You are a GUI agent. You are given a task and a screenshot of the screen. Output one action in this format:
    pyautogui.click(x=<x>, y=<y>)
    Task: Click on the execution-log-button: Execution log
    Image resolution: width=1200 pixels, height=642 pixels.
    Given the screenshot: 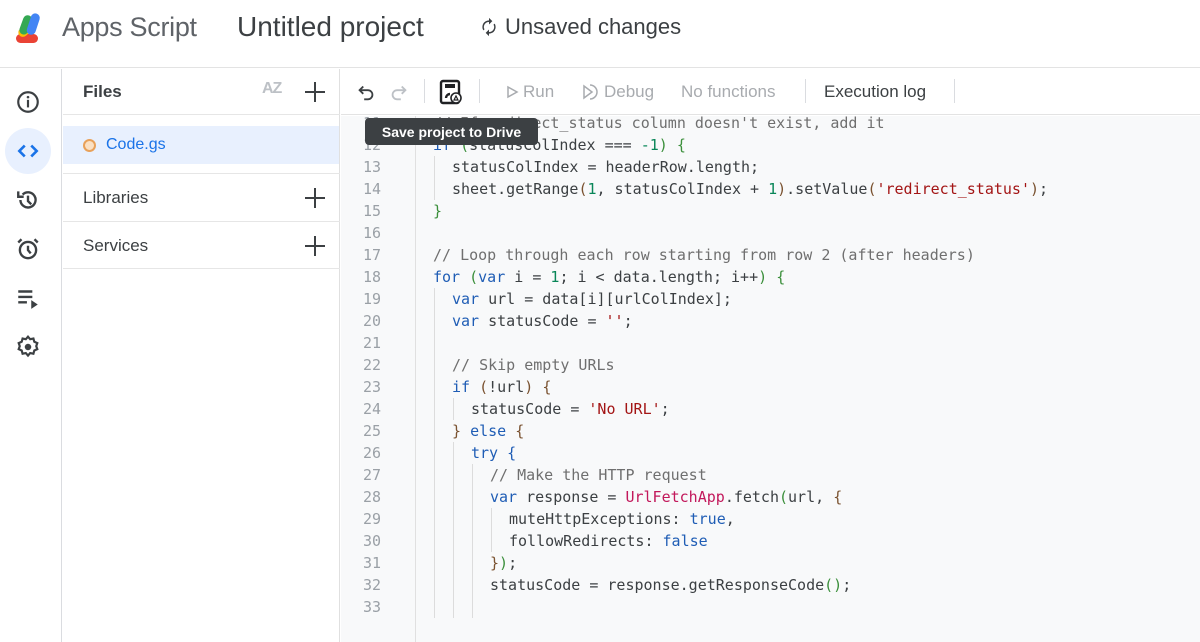 What is the action you would take?
    pyautogui.click(x=875, y=92)
    